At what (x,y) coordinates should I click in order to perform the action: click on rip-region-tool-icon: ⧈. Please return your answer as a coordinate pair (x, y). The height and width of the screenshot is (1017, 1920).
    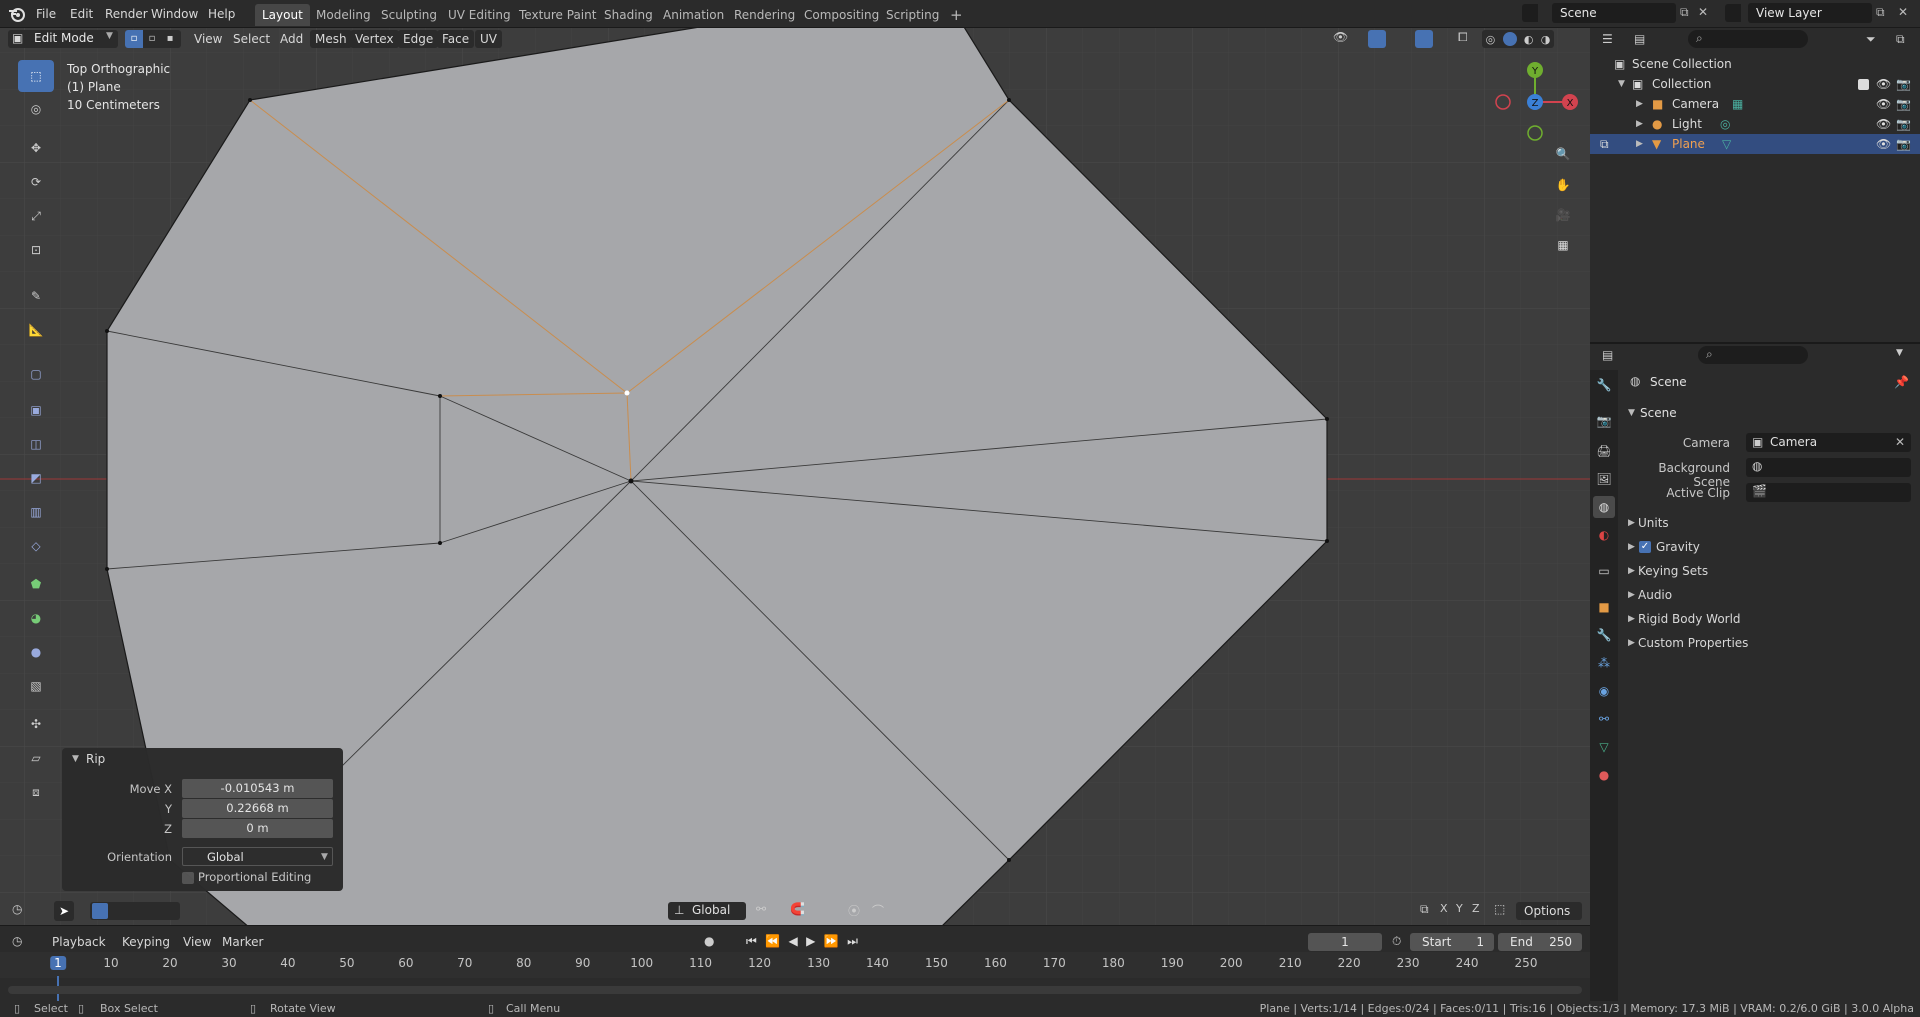
    Looking at the image, I should click on (36, 792).